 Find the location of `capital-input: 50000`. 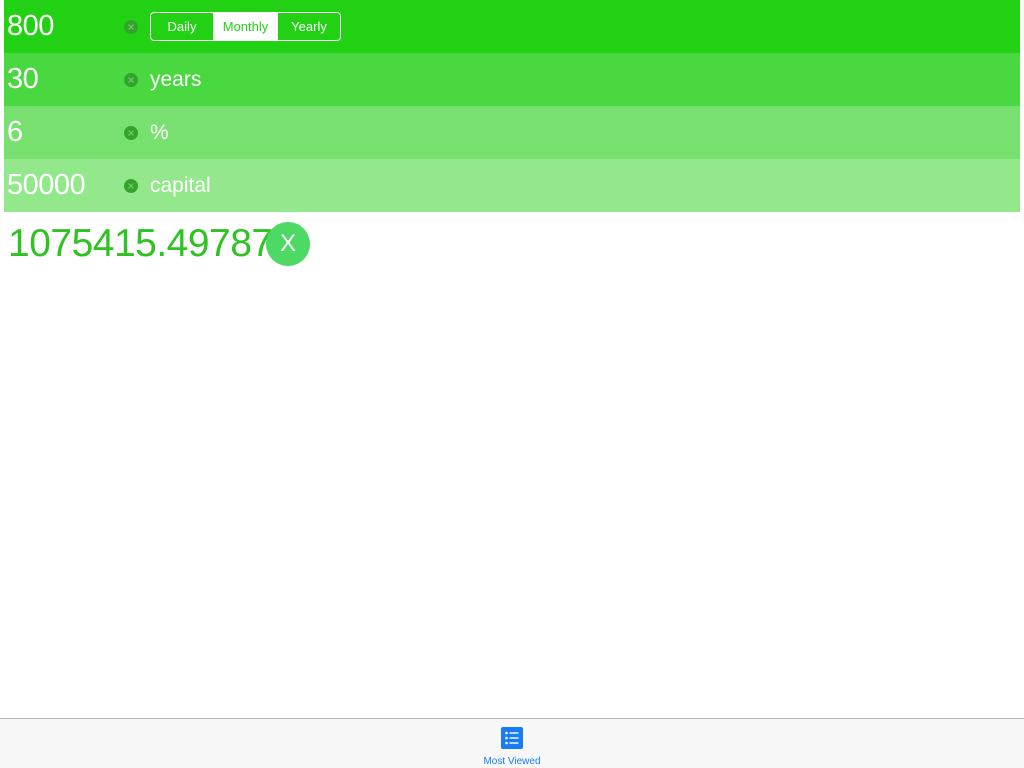

capital-input: 50000 is located at coordinates (46, 185).